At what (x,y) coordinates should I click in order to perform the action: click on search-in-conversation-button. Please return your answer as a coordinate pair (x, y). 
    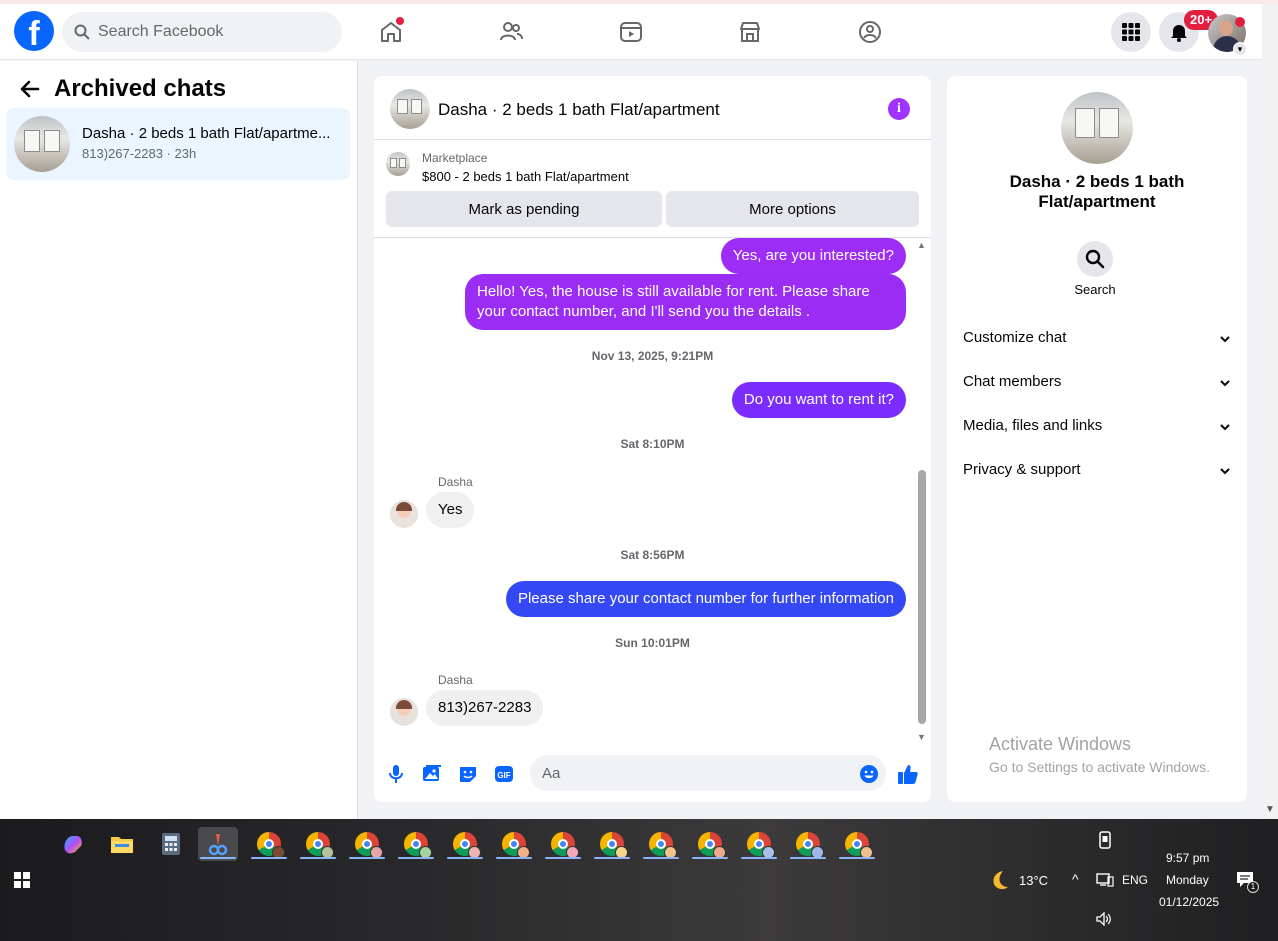
    Looking at the image, I should click on (1095, 259).